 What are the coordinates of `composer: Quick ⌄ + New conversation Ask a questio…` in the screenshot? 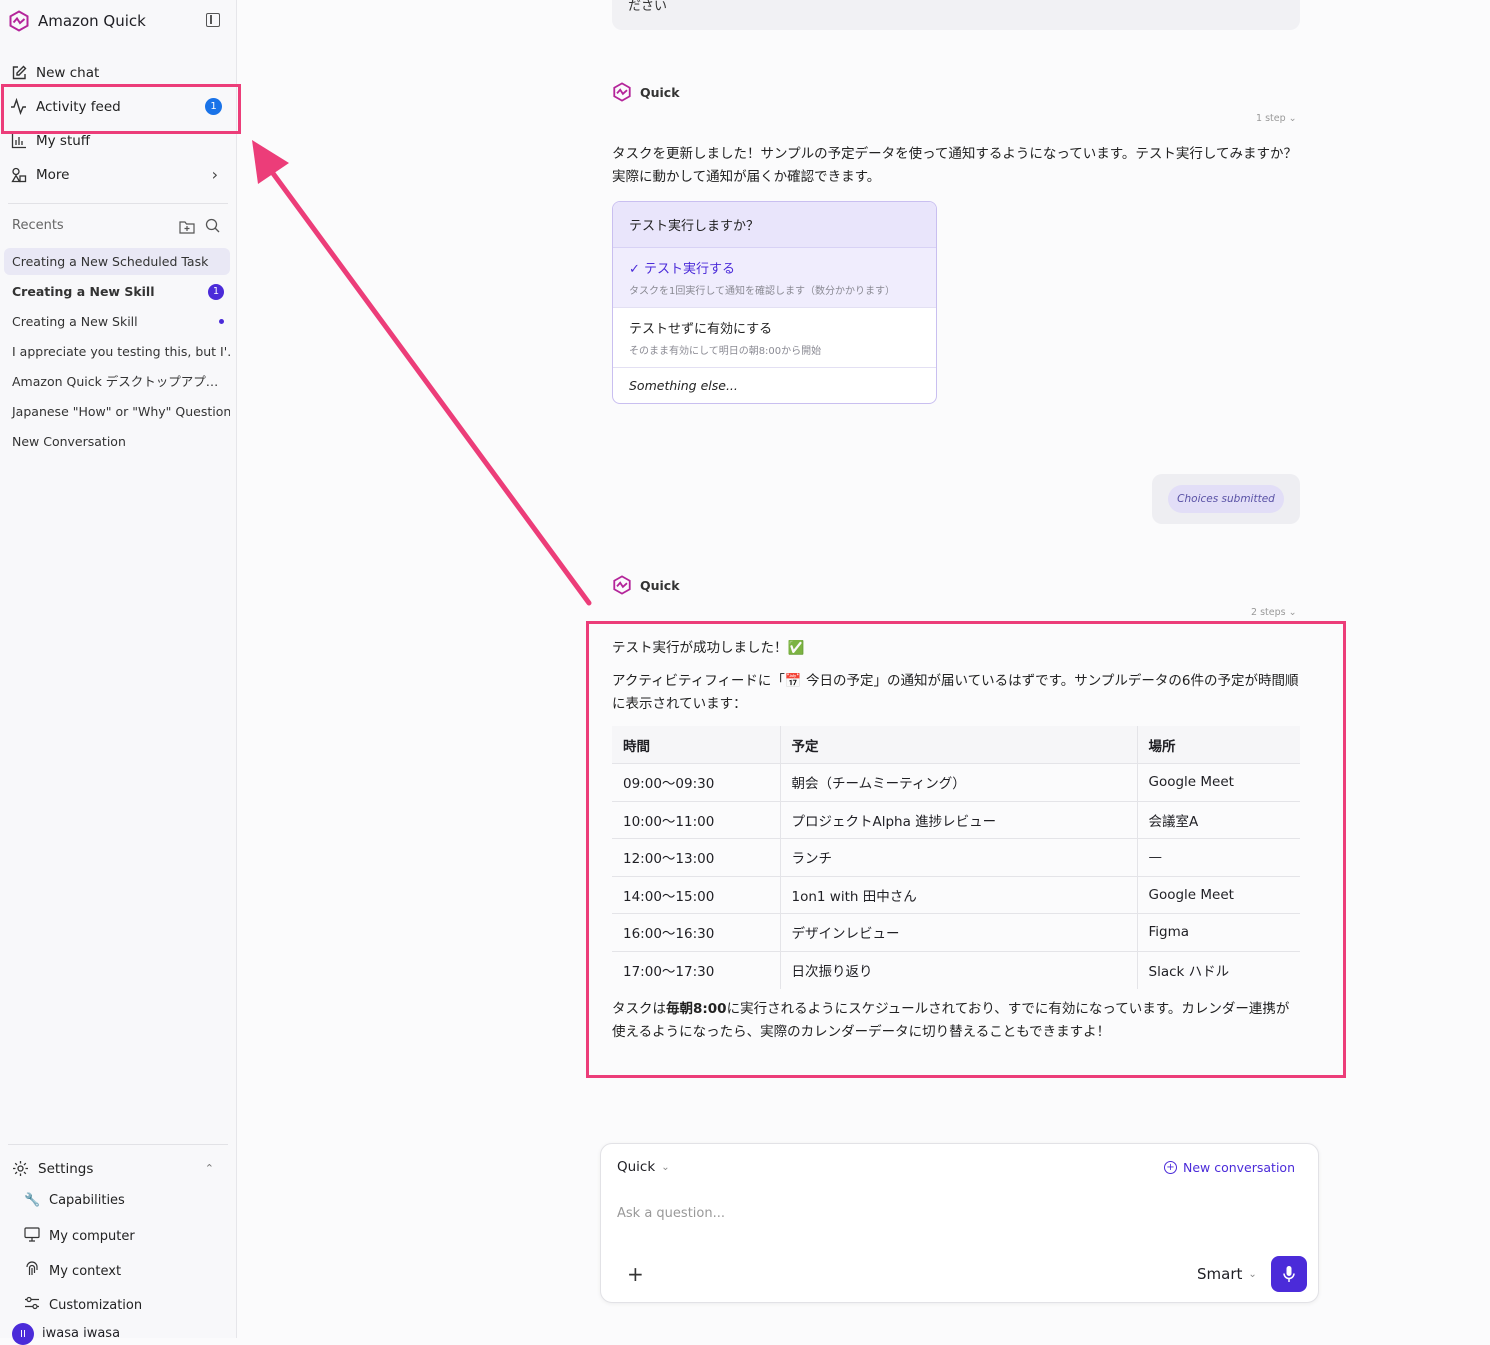 It's located at (959, 1223).